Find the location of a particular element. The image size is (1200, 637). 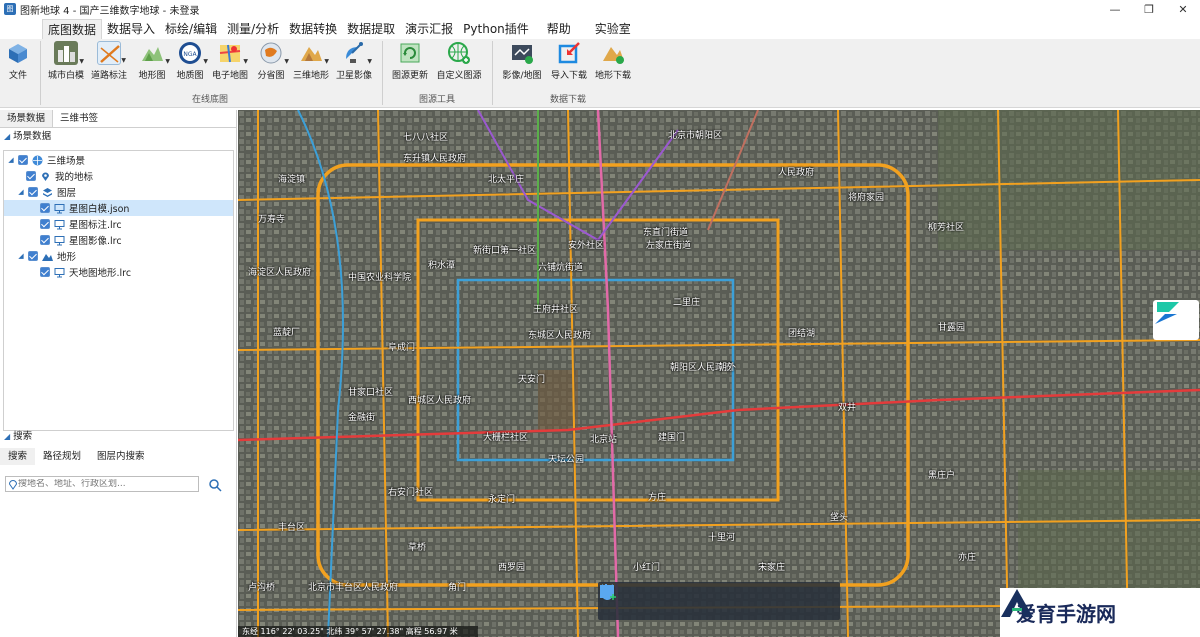

tree-node-3d-scene: ◢ 三维场景 is located at coordinates (118, 160).